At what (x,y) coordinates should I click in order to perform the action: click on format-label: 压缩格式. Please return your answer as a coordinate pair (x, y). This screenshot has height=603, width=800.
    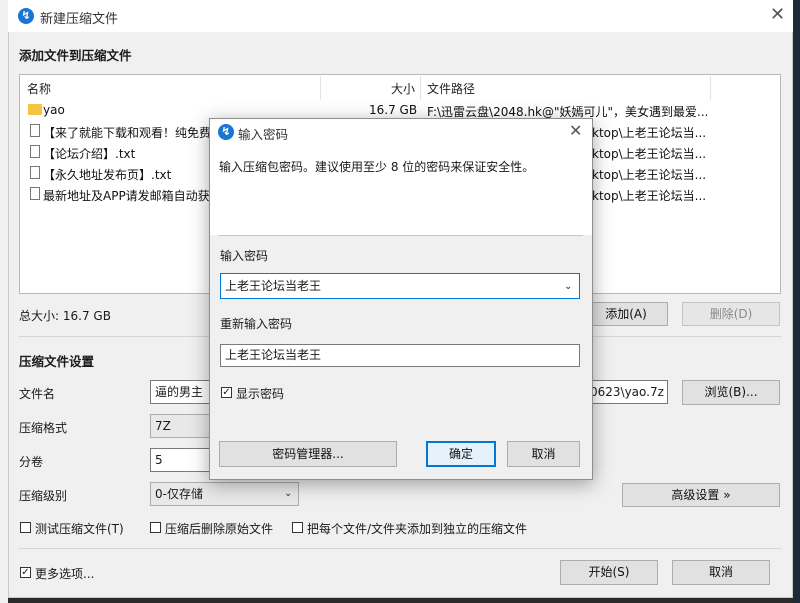
    Looking at the image, I should click on (43, 428).